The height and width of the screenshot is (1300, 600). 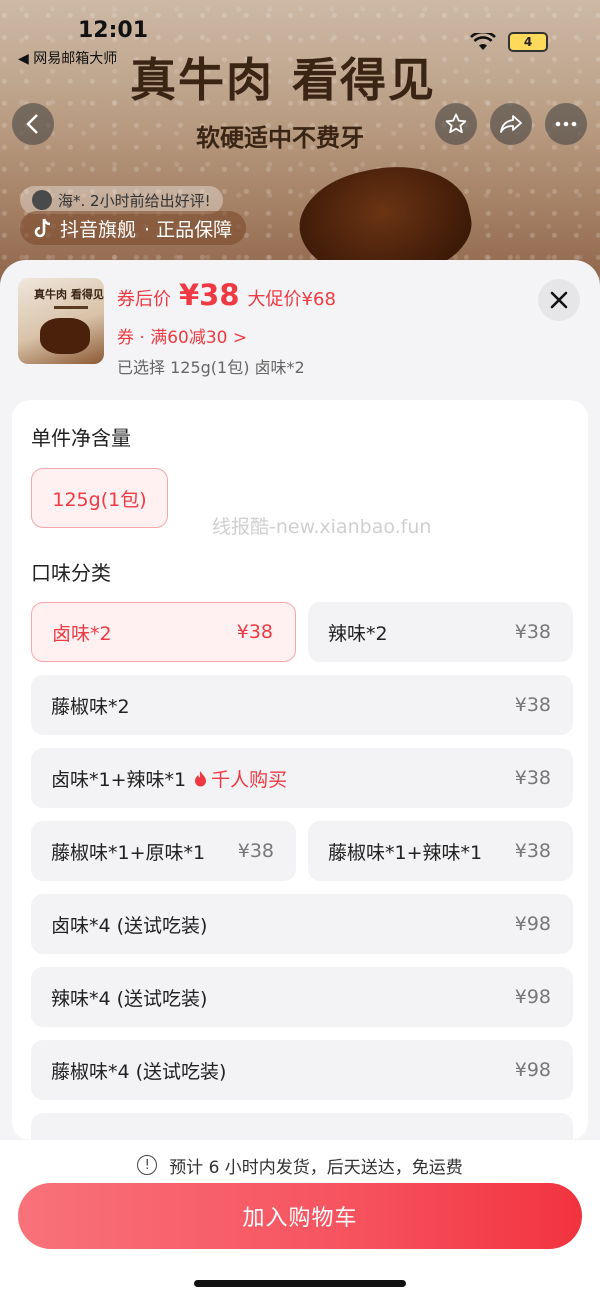 What do you see at coordinates (99, 498) in the screenshot?
I see `size-option-125g: 125g(1包)` at bounding box center [99, 498].